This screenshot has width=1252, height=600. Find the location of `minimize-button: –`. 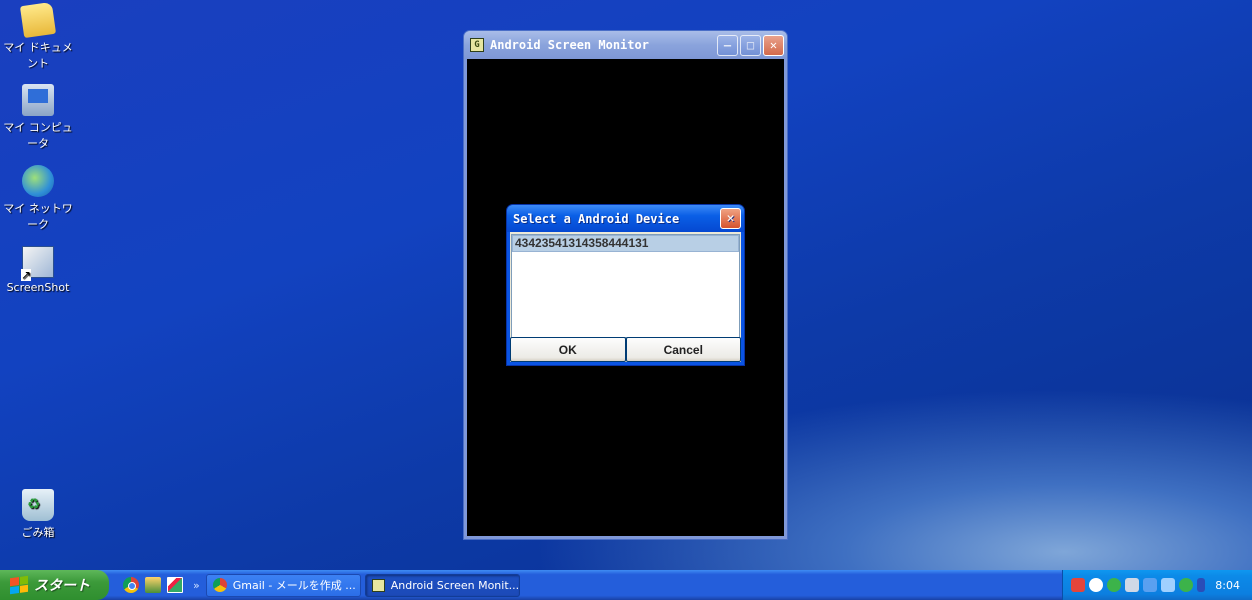

minimize-button: – is located at coordinates (727, 45).